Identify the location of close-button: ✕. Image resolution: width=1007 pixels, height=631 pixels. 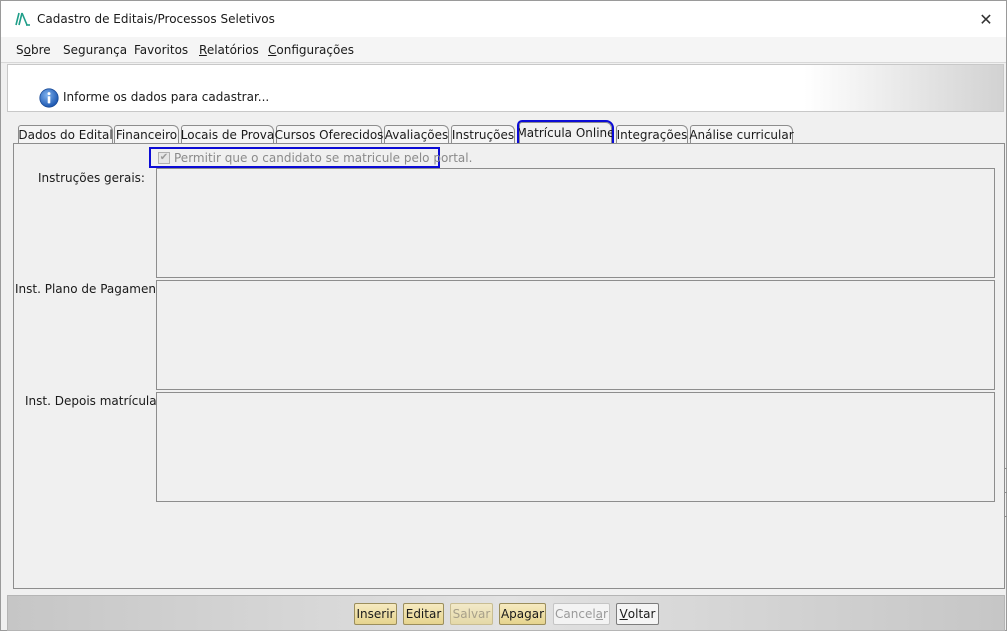
(986, 19).